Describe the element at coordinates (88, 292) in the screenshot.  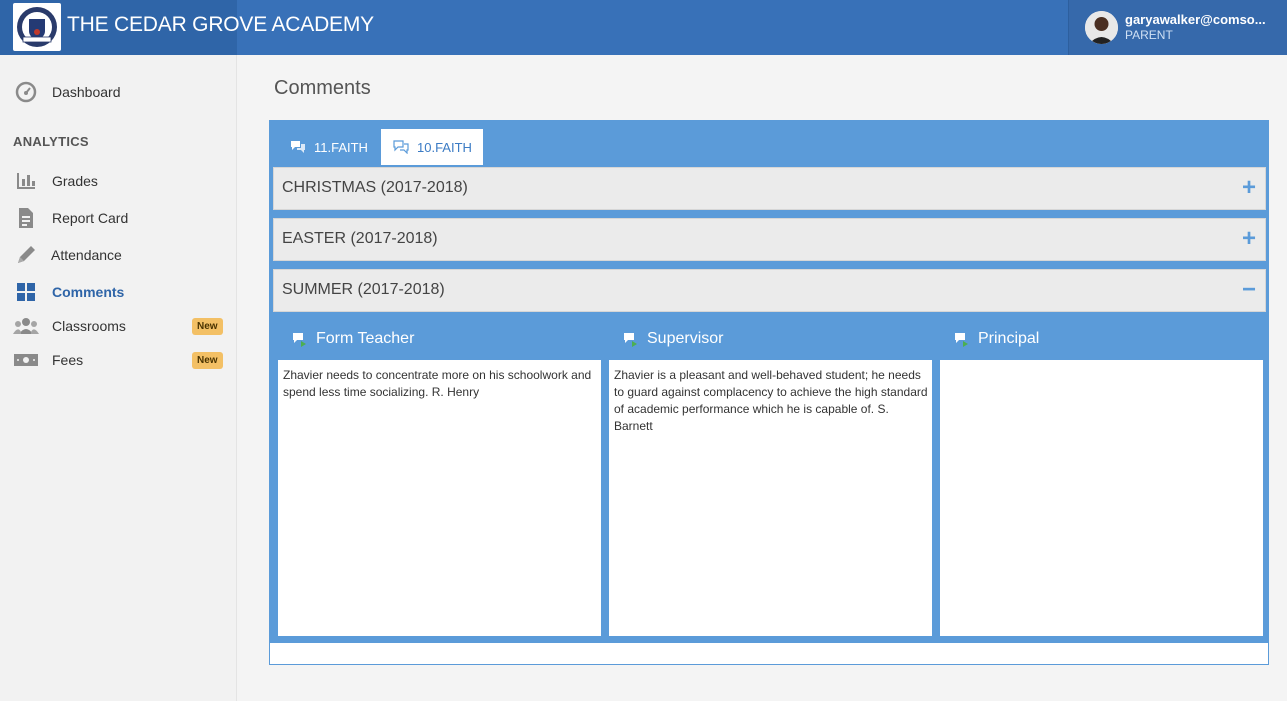
I see `sidebar-item-label: Comments` at that location.